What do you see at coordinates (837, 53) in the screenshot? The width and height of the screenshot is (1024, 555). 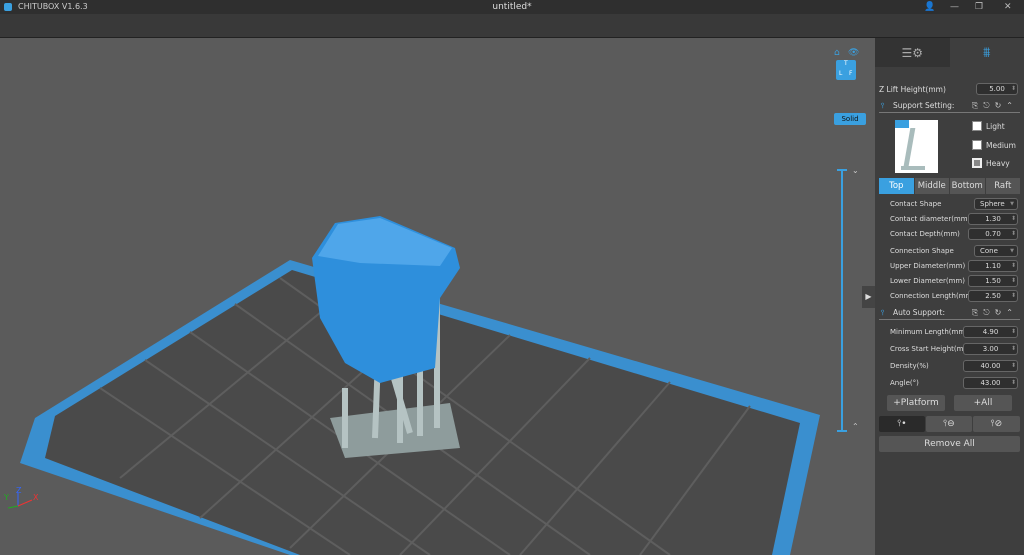 I see `home-icon: ⌂` at bounding box center [837, 53].